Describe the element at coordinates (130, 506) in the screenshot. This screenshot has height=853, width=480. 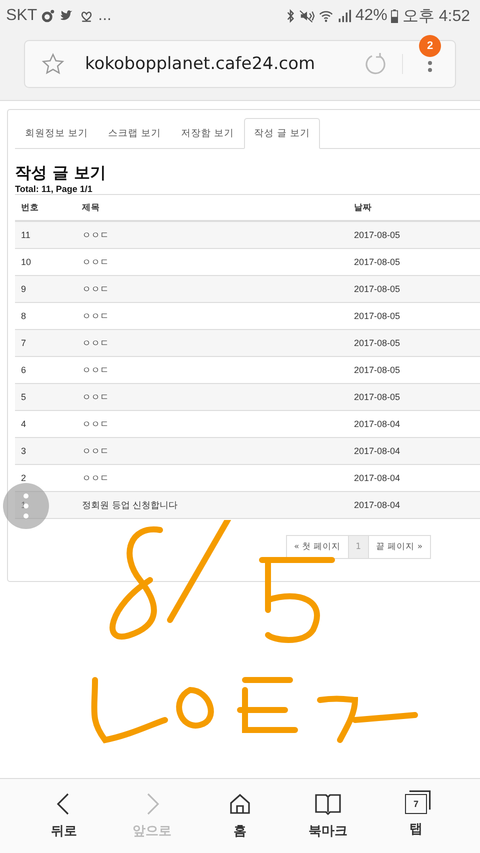
I see `table-cell-text: 정회원 등업 신청합니다` at that location.